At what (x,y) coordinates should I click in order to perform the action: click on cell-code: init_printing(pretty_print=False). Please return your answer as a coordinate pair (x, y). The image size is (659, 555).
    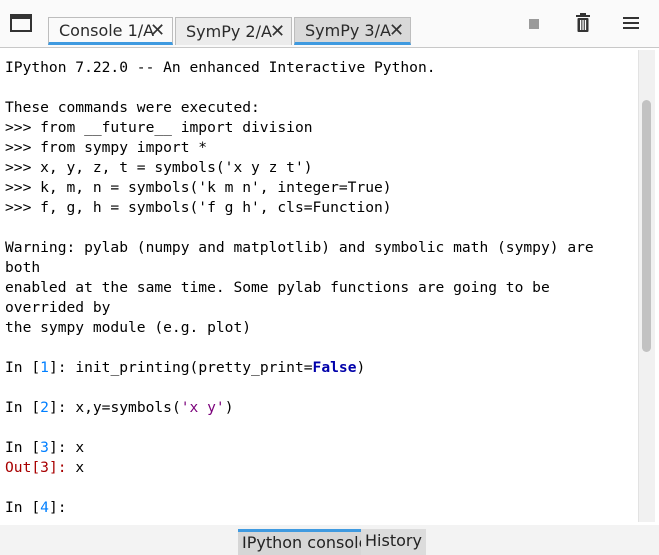
    Looking at the image, I should click on (220, 367).